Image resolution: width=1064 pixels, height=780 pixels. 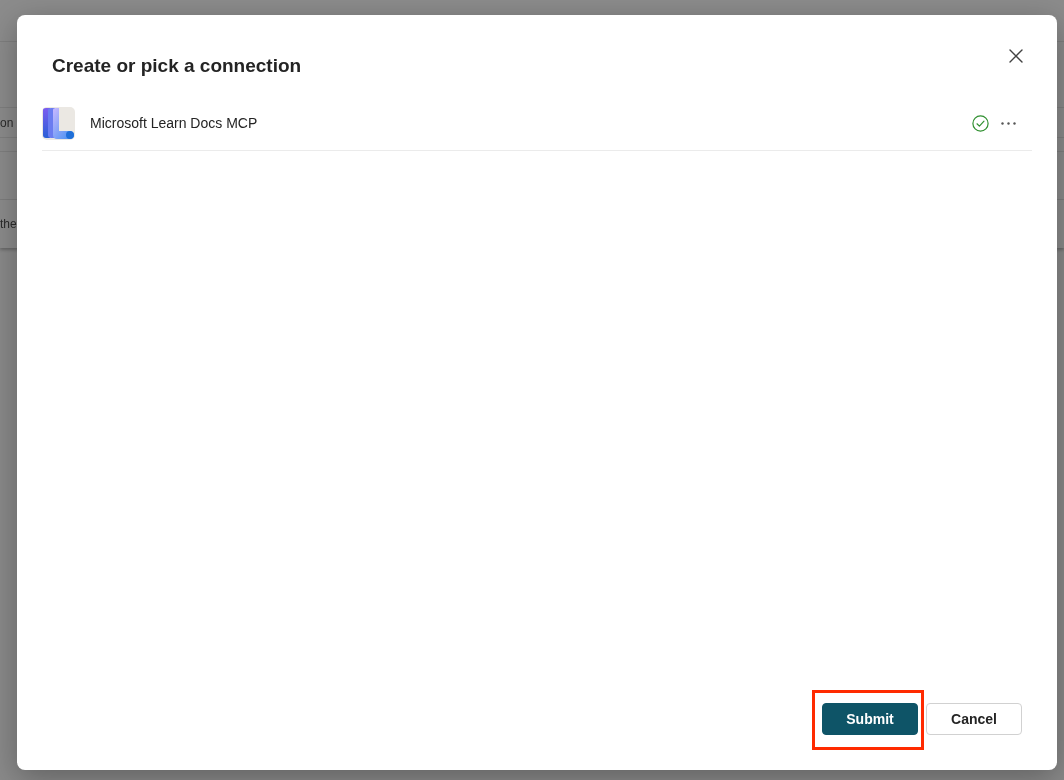 What do you see at coordinates (974, 719) in the screenshot?
I see `cancel-button: Cancel` at bounding box center [974, 719].